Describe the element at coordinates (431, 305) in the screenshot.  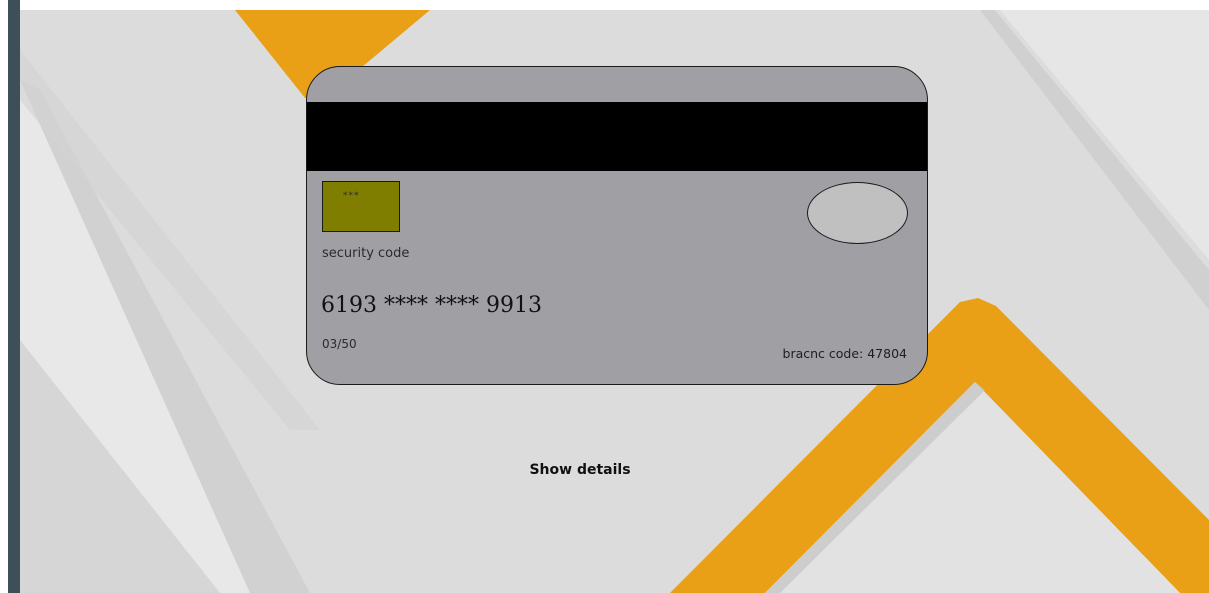
I see `card-number: 6193 **** **** 9913` at that location.